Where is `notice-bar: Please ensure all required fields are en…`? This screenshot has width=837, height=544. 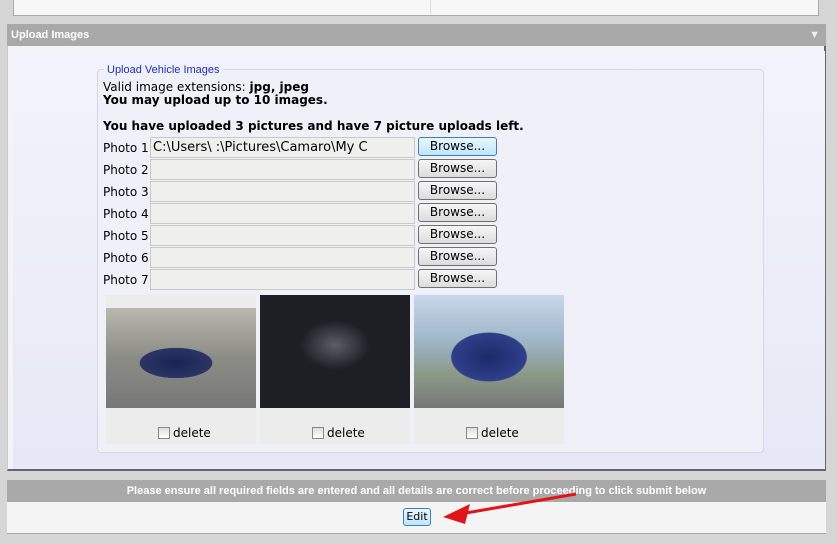 notice-bar: Please ensure all required fields are en… is located at coordinates (416, 491).